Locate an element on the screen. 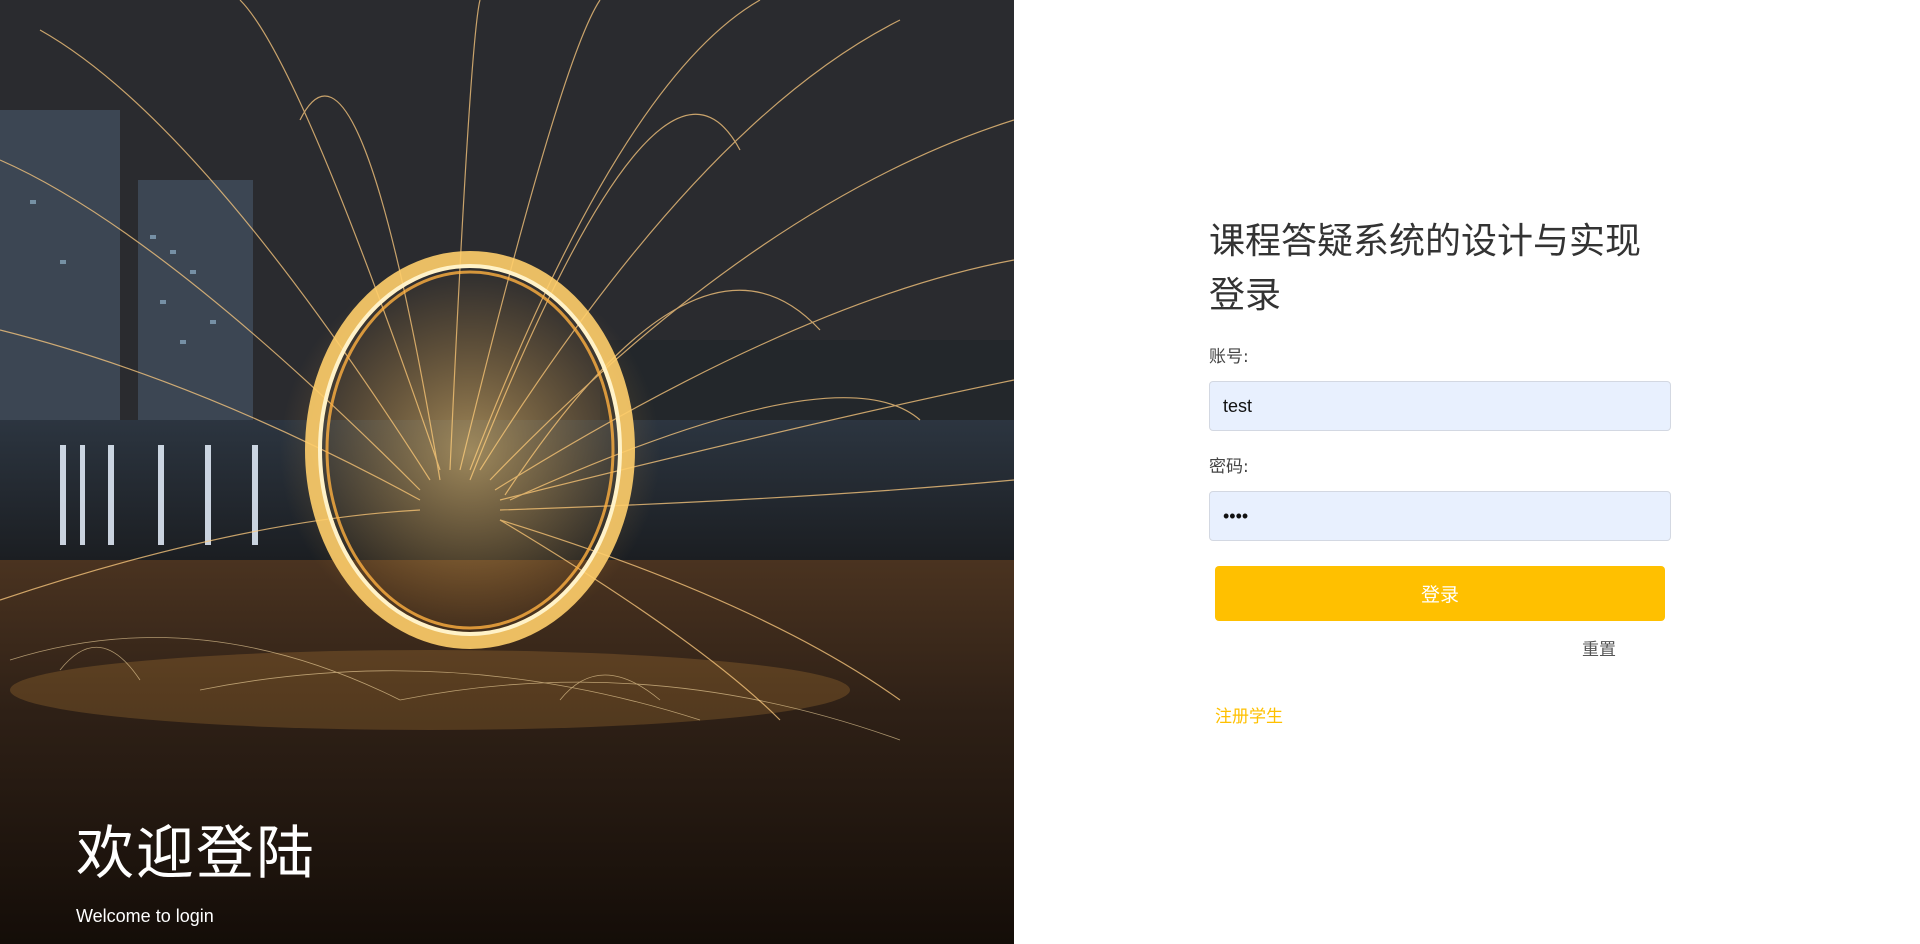  password-input is located at coordinates (1440, 516).